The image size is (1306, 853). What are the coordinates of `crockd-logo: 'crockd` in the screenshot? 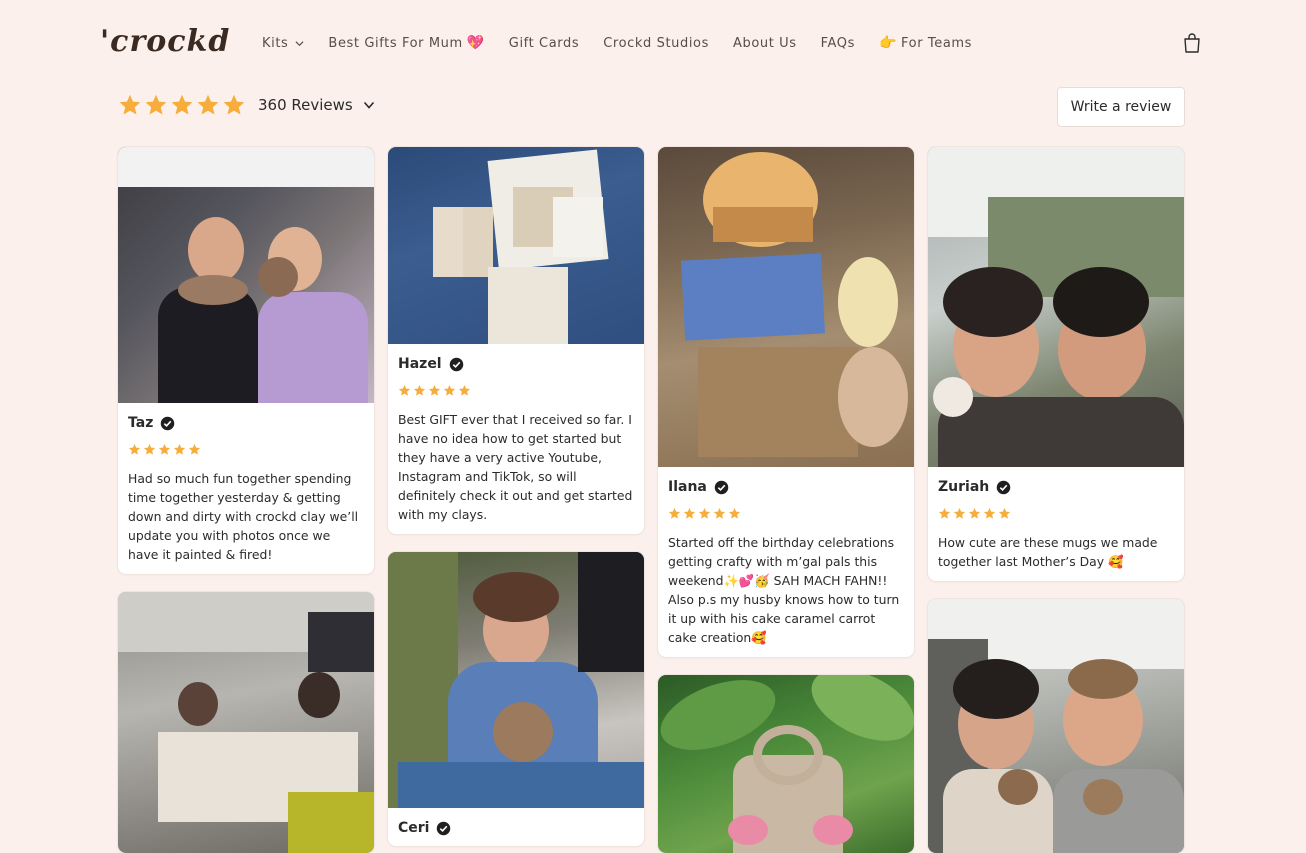 It's located at (164, 43).